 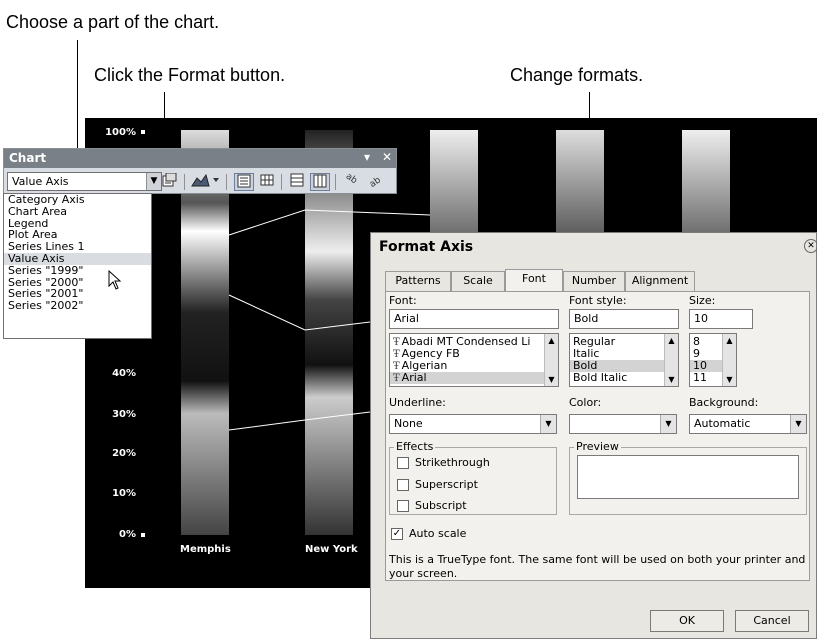 I want to click on auto-scale-label: Auto scale, so click(x=437, y=533).